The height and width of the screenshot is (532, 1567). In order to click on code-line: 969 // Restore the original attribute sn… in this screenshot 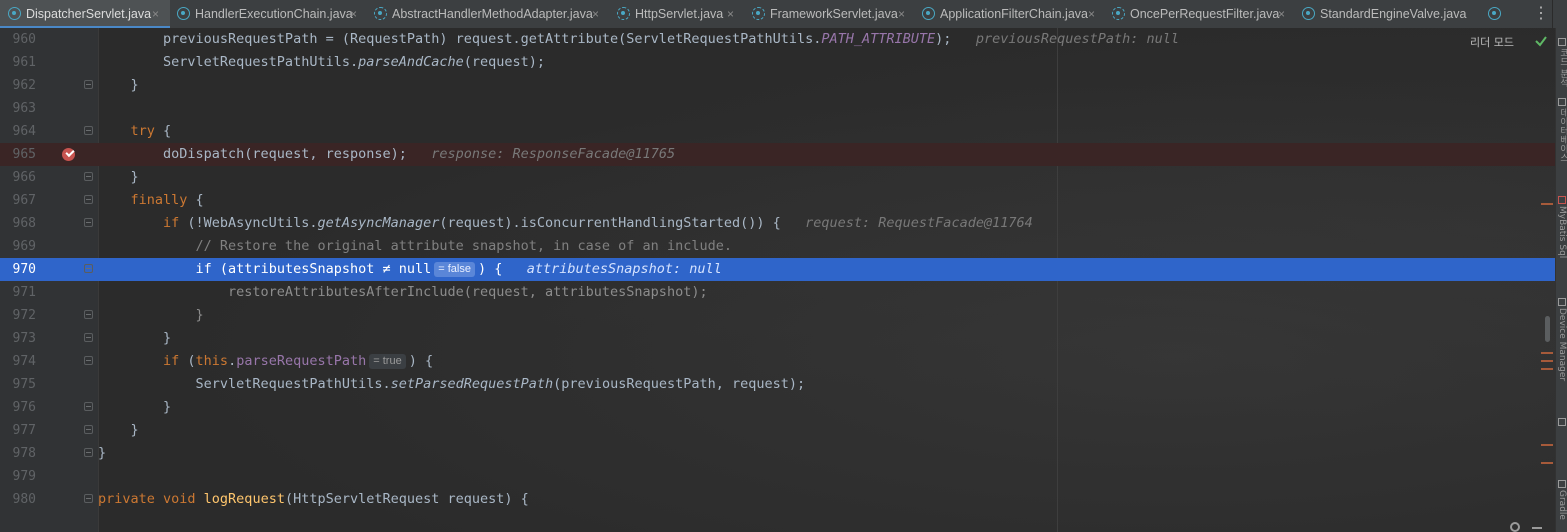, I will do `click(777, 246)`.